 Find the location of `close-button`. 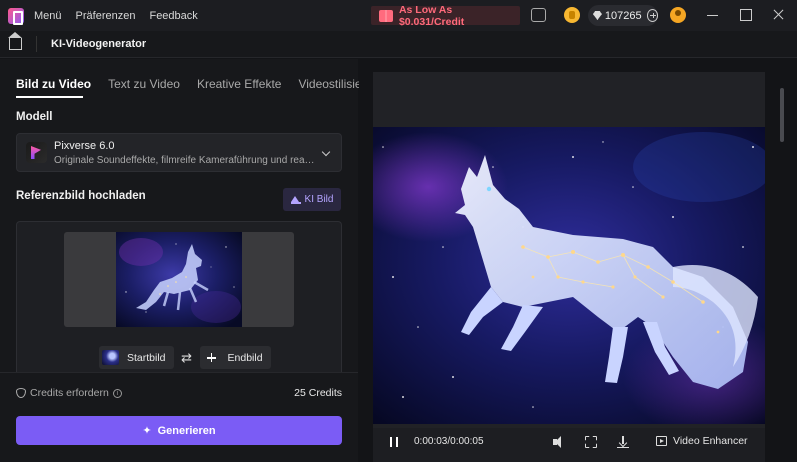

close-button is located at coordinates (779, 15).